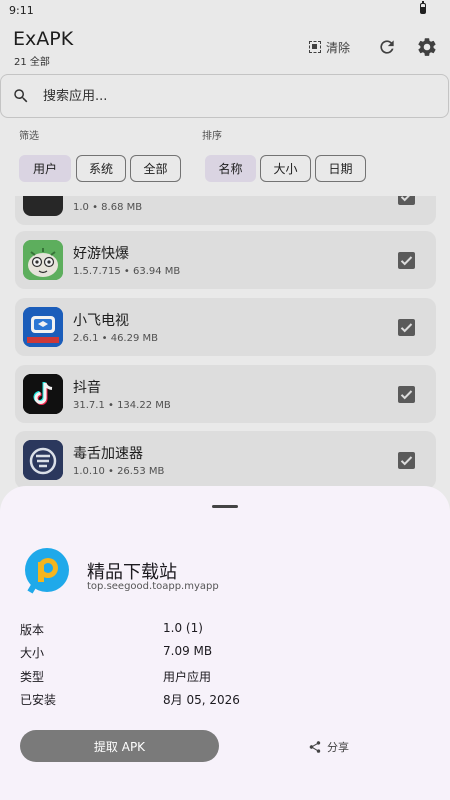  I want to click on detail-value-installed: 8月 05, 2026, so click(201, 700).